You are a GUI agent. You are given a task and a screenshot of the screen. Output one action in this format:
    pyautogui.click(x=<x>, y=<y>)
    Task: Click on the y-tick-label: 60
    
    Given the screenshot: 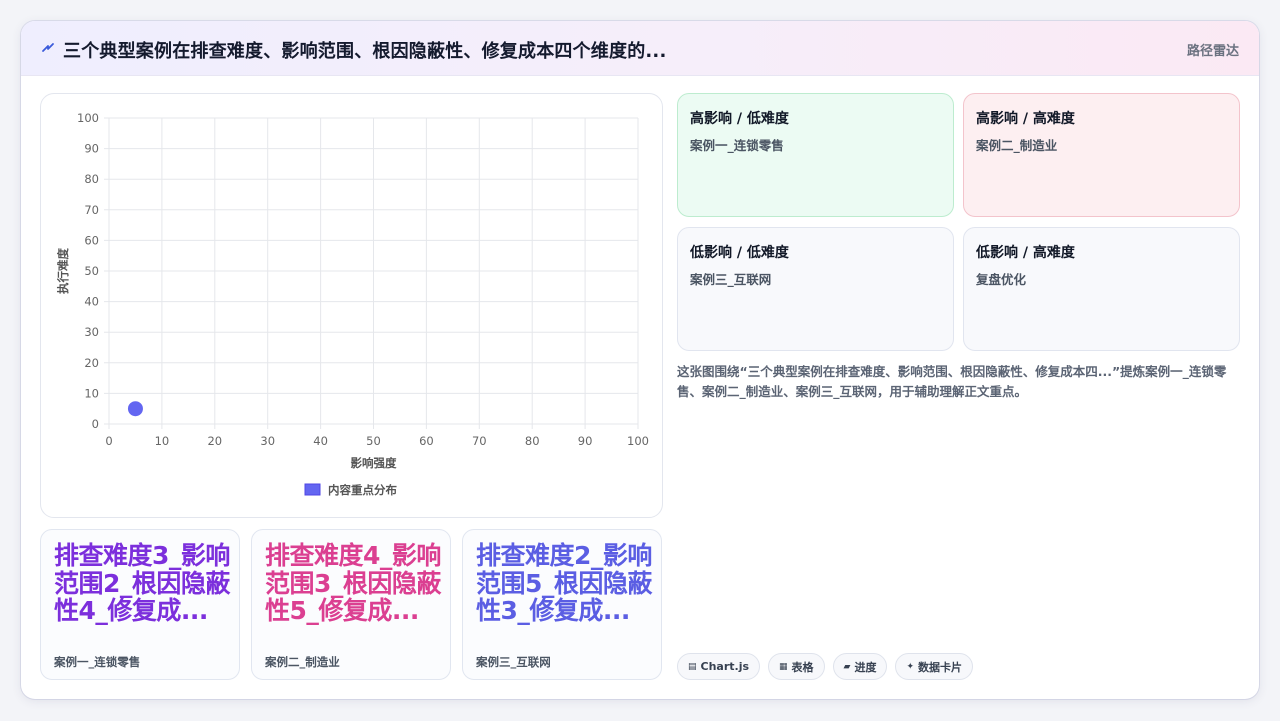 What is the action you would take?
    pyautogui.click(x=91, y=240)
    